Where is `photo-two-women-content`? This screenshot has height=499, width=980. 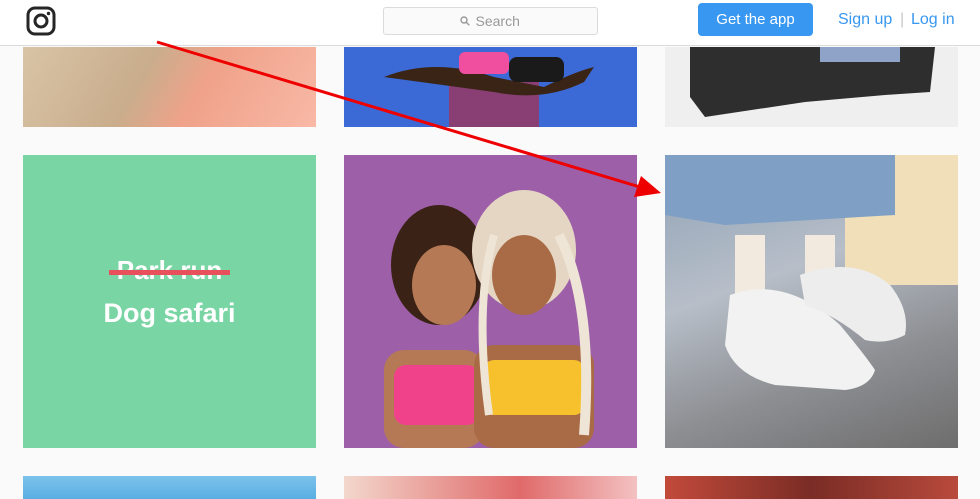 photo-two-women-content is located at coordinates (489, 319).